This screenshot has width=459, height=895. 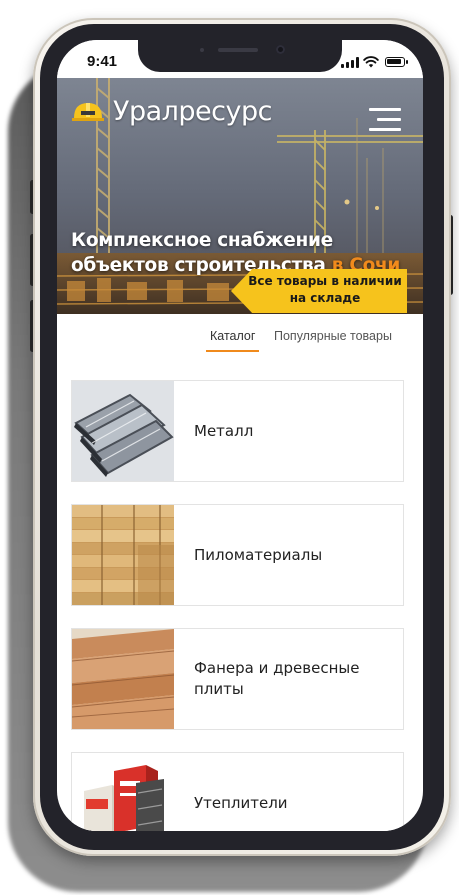 I want to click on headline-line-1: Комплексное снабжение, so click(x=202, y=240).